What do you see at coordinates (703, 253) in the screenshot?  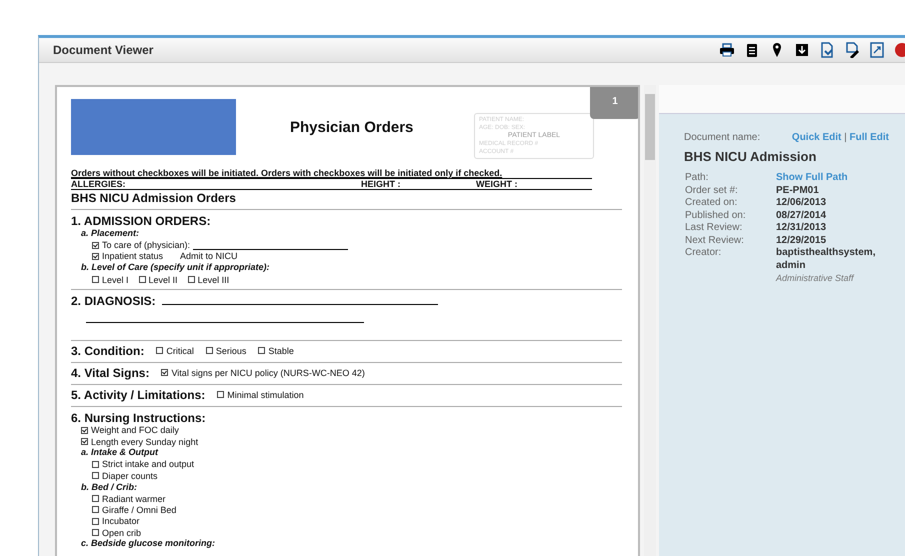 I see `detail-label: Creator:` at bounding box center [703, 253].